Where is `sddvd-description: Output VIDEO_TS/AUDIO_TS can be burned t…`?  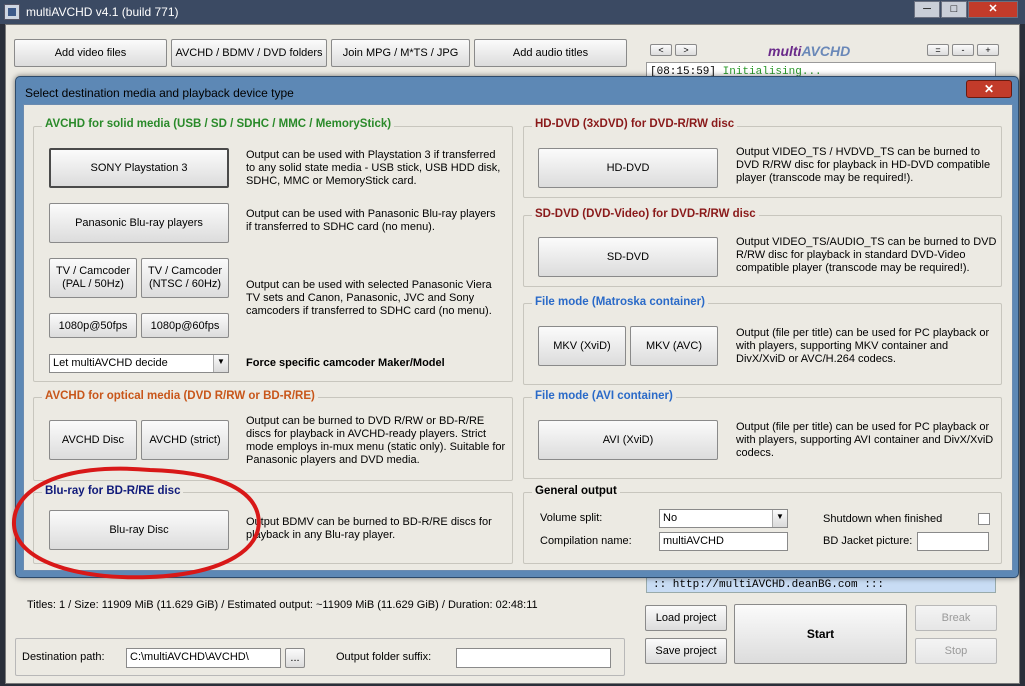 sddvd-description: Output VIDEO_TS/AUDIO_TS can be burned t… is located at coordinates (866, 255).